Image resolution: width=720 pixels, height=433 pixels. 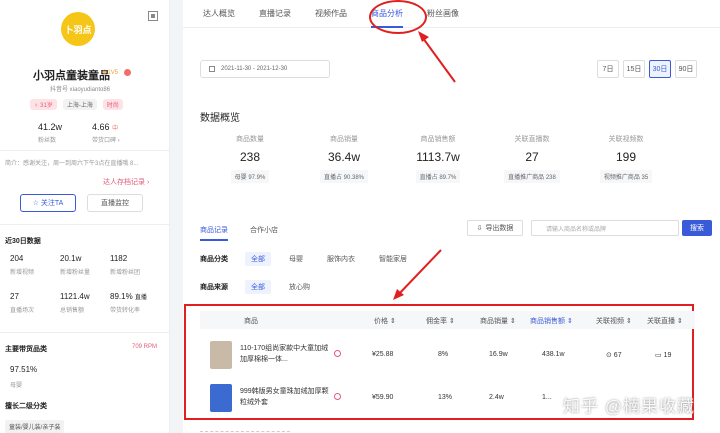 I want to click on filter-cat-smart-home: 智能家居, so click(x=393, y=259).